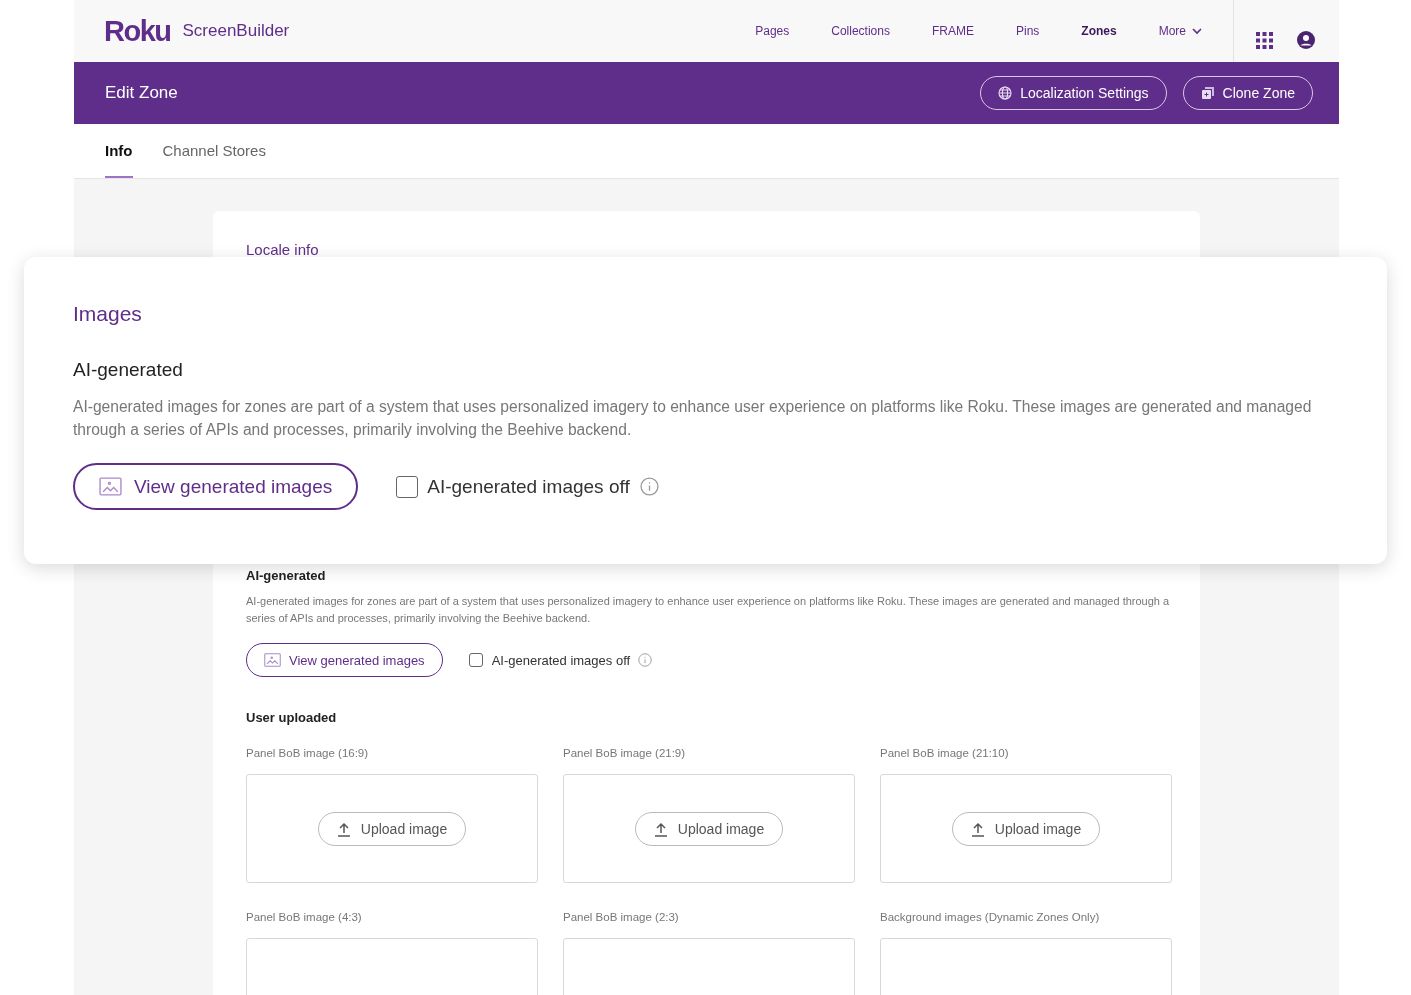 This screenshot has height=995, width=1411. I want to click on field-label: Panel BoB image (21:9), so click(625, 753).